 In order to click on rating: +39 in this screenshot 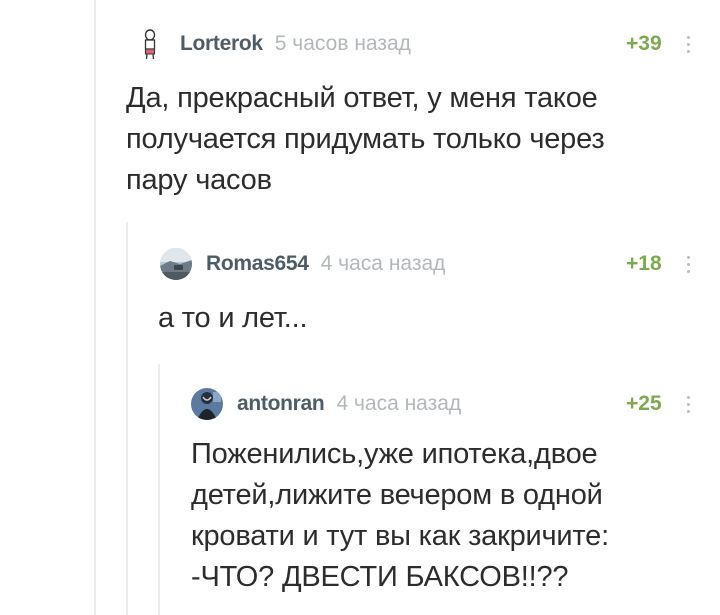, I will do `click(644, 43)`.